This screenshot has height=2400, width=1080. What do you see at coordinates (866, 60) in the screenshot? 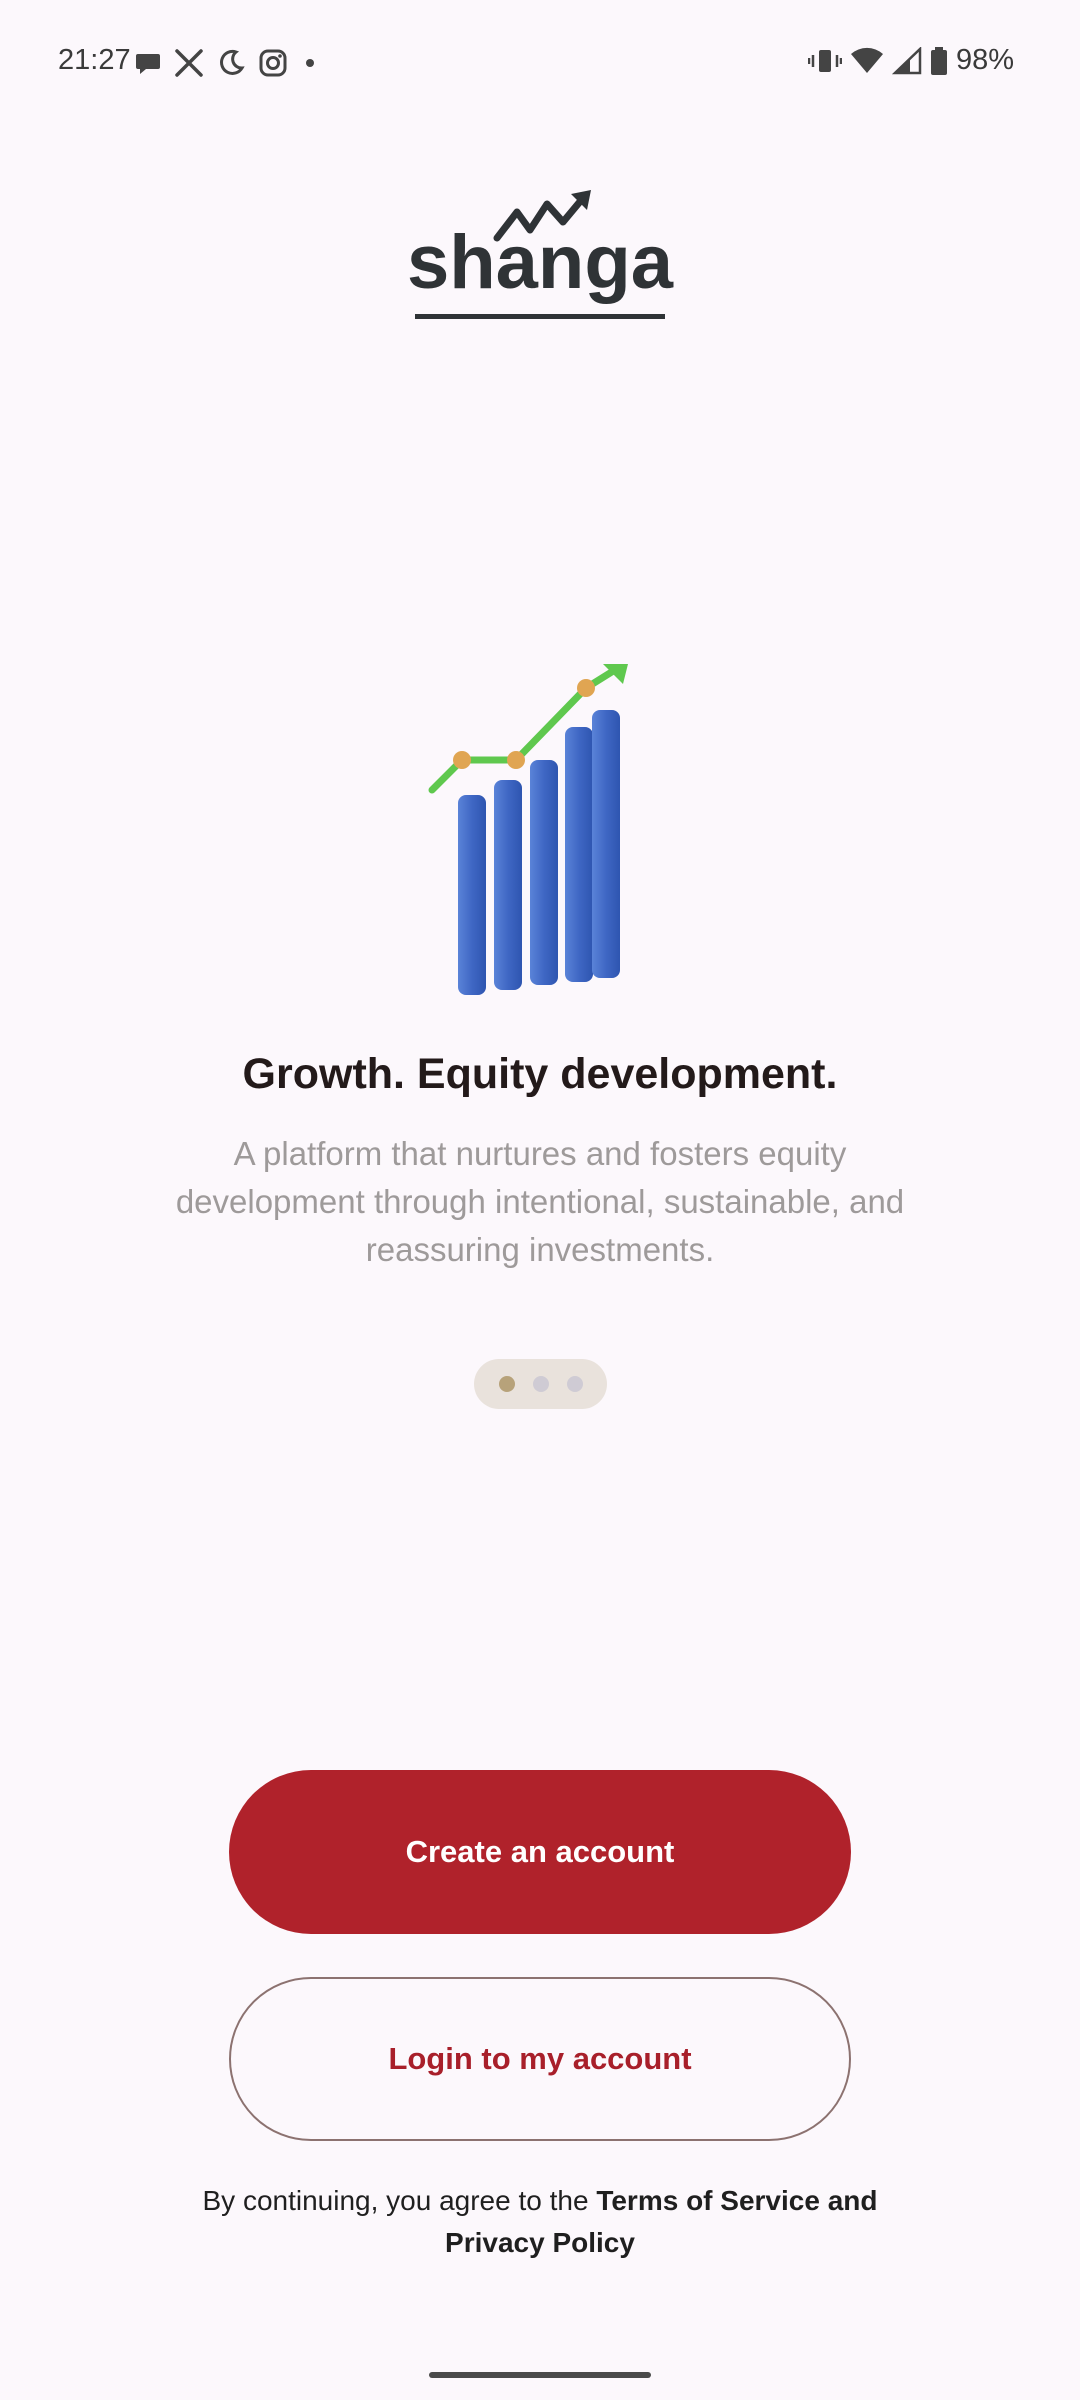
I see `wifi-icon` at bounding box center [866, 60].